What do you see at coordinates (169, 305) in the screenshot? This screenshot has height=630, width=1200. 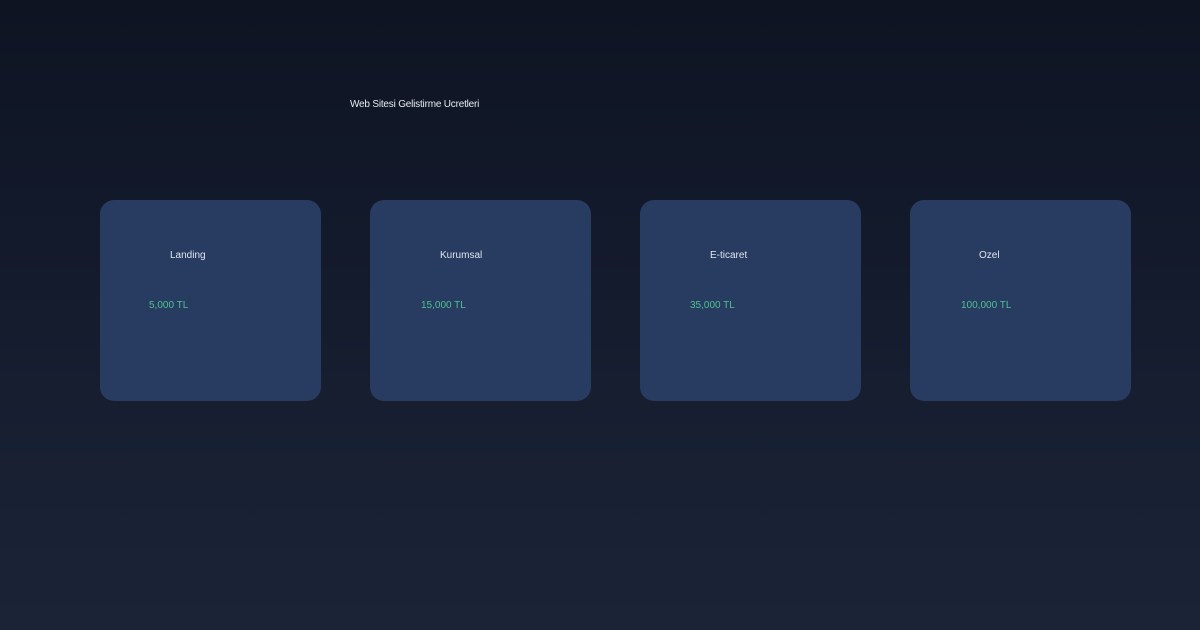 I see `plan-price: 5,000 TL` at bounding box center [169, 305].